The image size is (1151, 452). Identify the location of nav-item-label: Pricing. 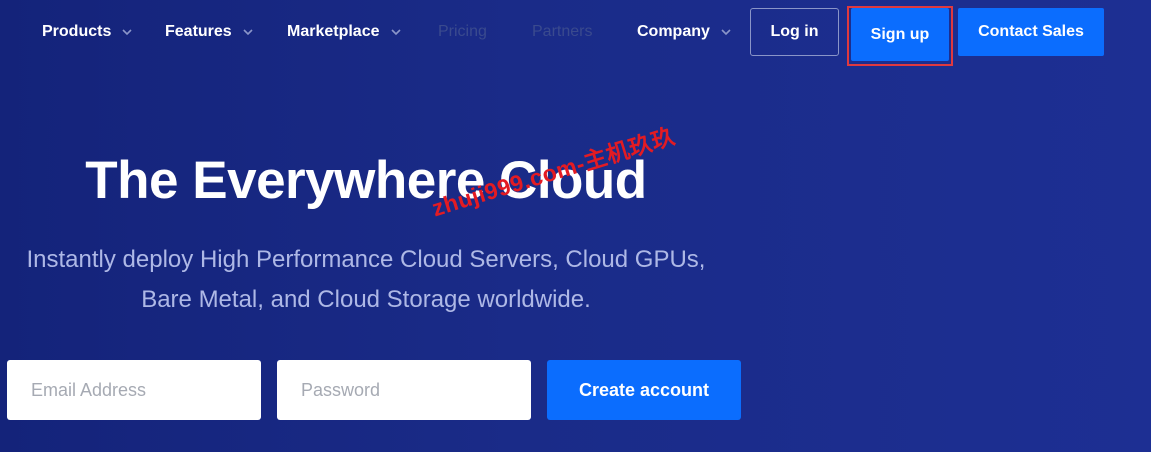
(462, 31).